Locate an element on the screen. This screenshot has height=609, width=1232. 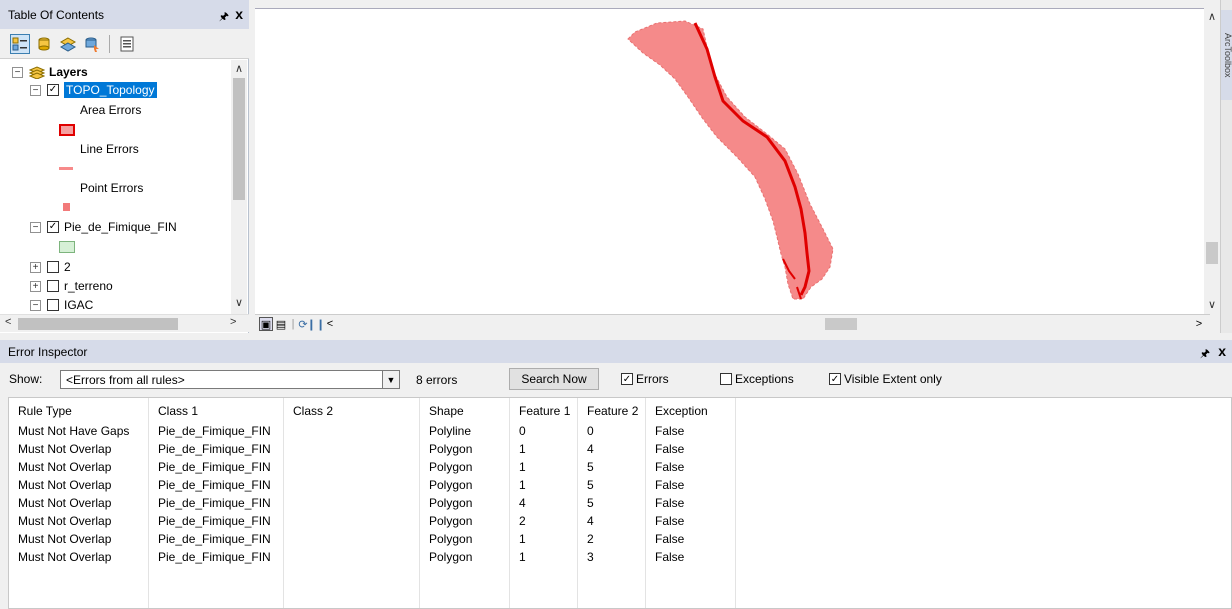
rule-filter-value: <Errors from all rules> is located at coordinates (125, 380).